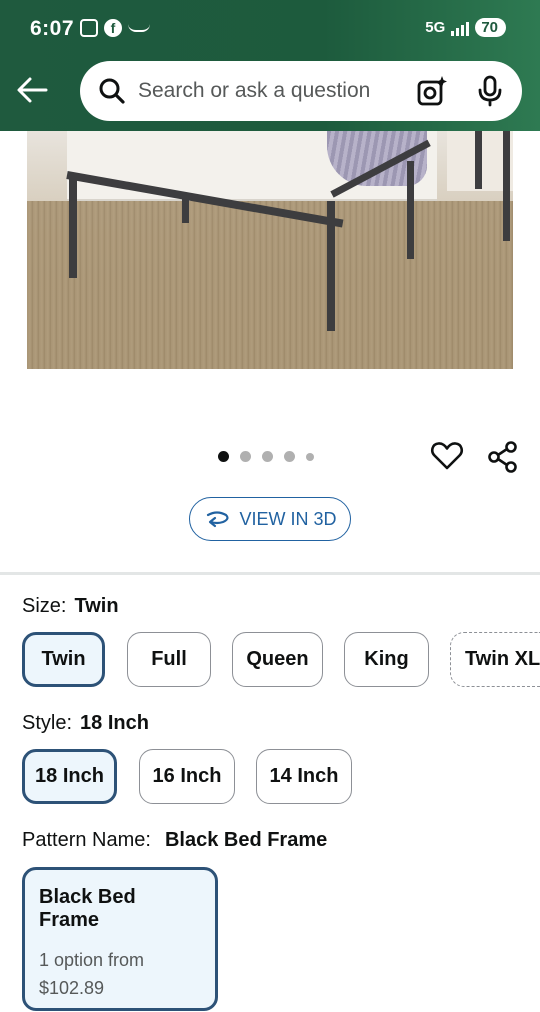 The width and height of the screenshot is (540, 1012). Describe the element at coordinates (169, 659) in the screenshot. I see `size-option-full: Full` at that location.